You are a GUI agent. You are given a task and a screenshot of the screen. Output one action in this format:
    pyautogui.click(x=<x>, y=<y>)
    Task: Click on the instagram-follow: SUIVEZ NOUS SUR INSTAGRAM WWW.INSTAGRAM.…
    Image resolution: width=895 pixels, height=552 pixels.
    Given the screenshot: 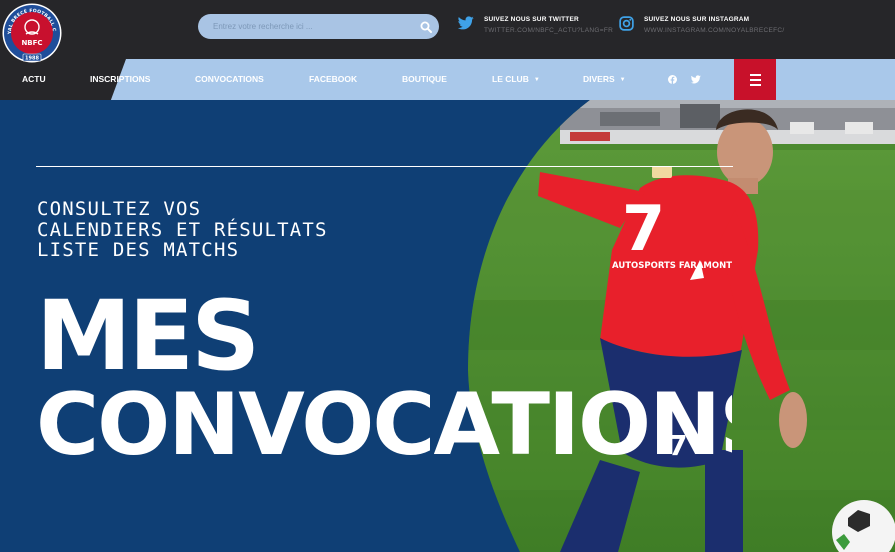 What is the action you would take?
    pyautogui.click(x=702, y=26)
    